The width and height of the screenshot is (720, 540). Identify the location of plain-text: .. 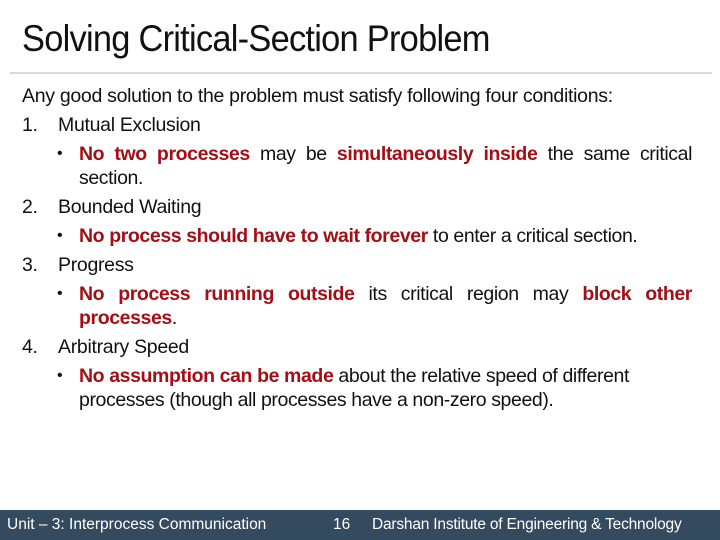
(174, 318).